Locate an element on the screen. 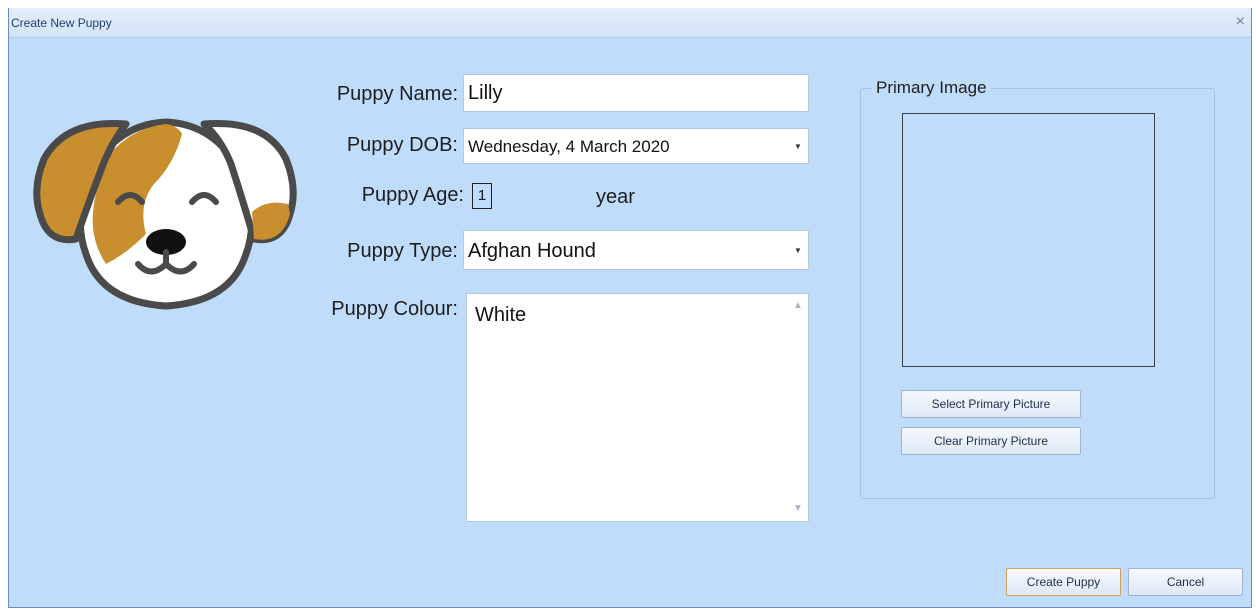 This screenshot has height=611, width=1256. age-unit-label: year is located at coordinates (615, 197).